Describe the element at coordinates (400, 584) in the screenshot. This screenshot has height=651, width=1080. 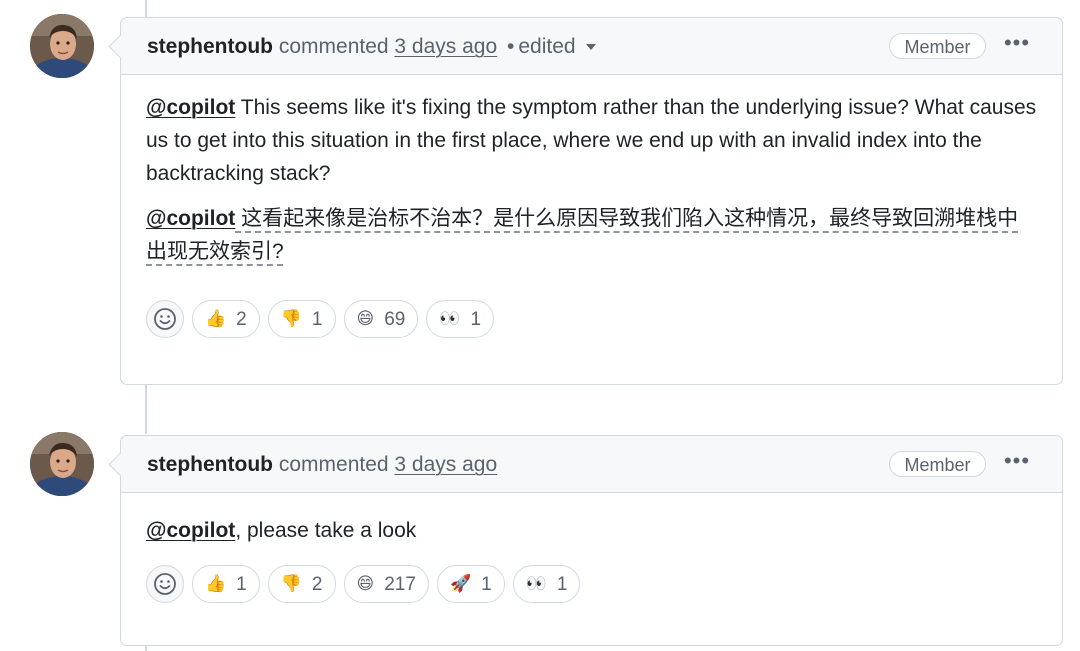
I see `reaction-count: 217` at that location.